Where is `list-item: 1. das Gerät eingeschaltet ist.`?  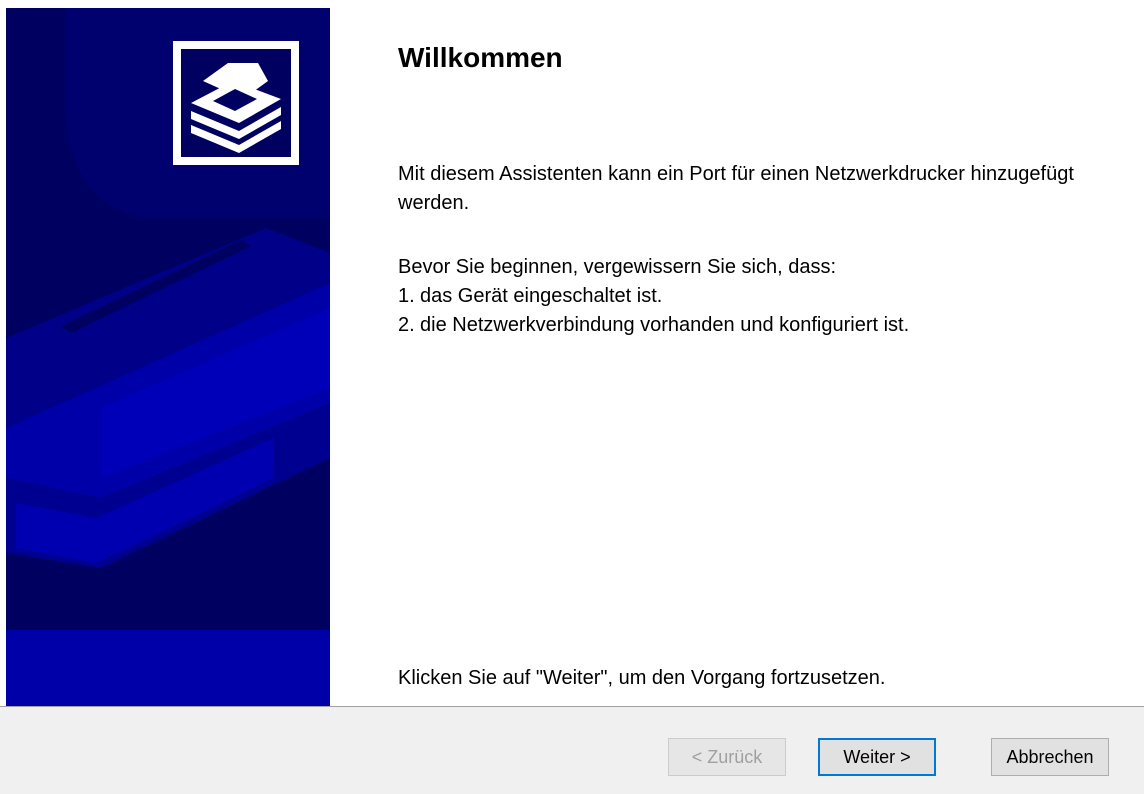 list-item: 1. das Gerät eingeschaltet ist. is located at coordinates (758, 296).